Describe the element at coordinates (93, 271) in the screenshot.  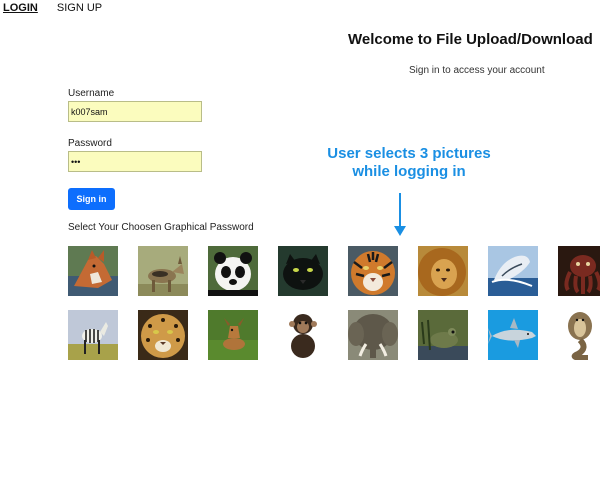
I see `password-image-fox` at that location.